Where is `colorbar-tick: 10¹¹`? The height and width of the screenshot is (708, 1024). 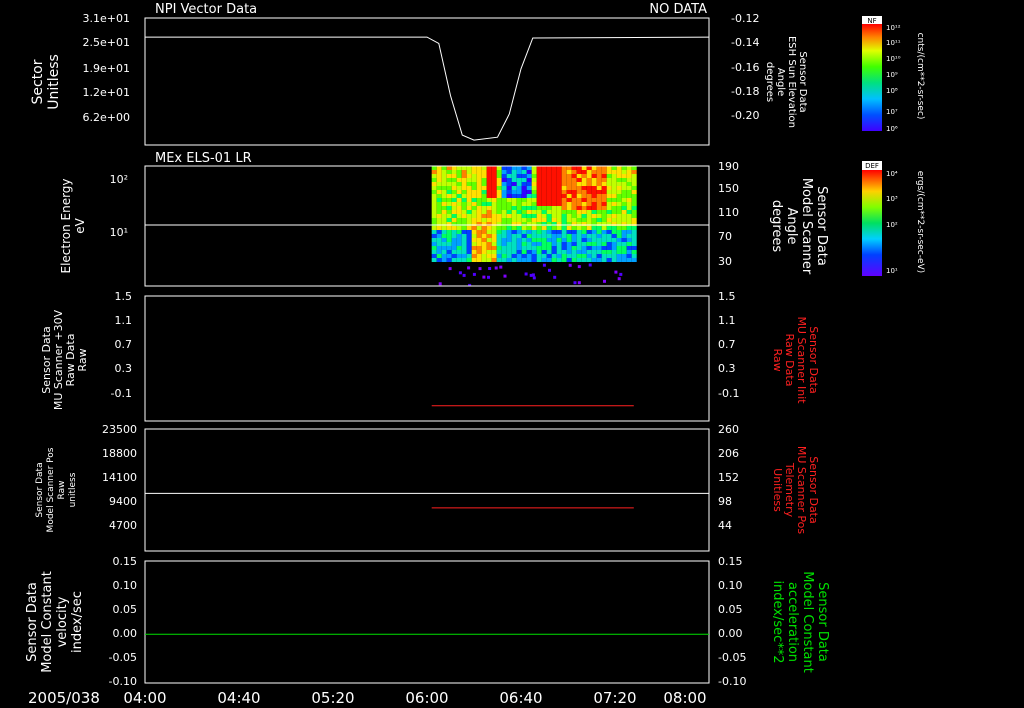
colorbar-tick: 10¹¹ is located at coordinates (893, 43).